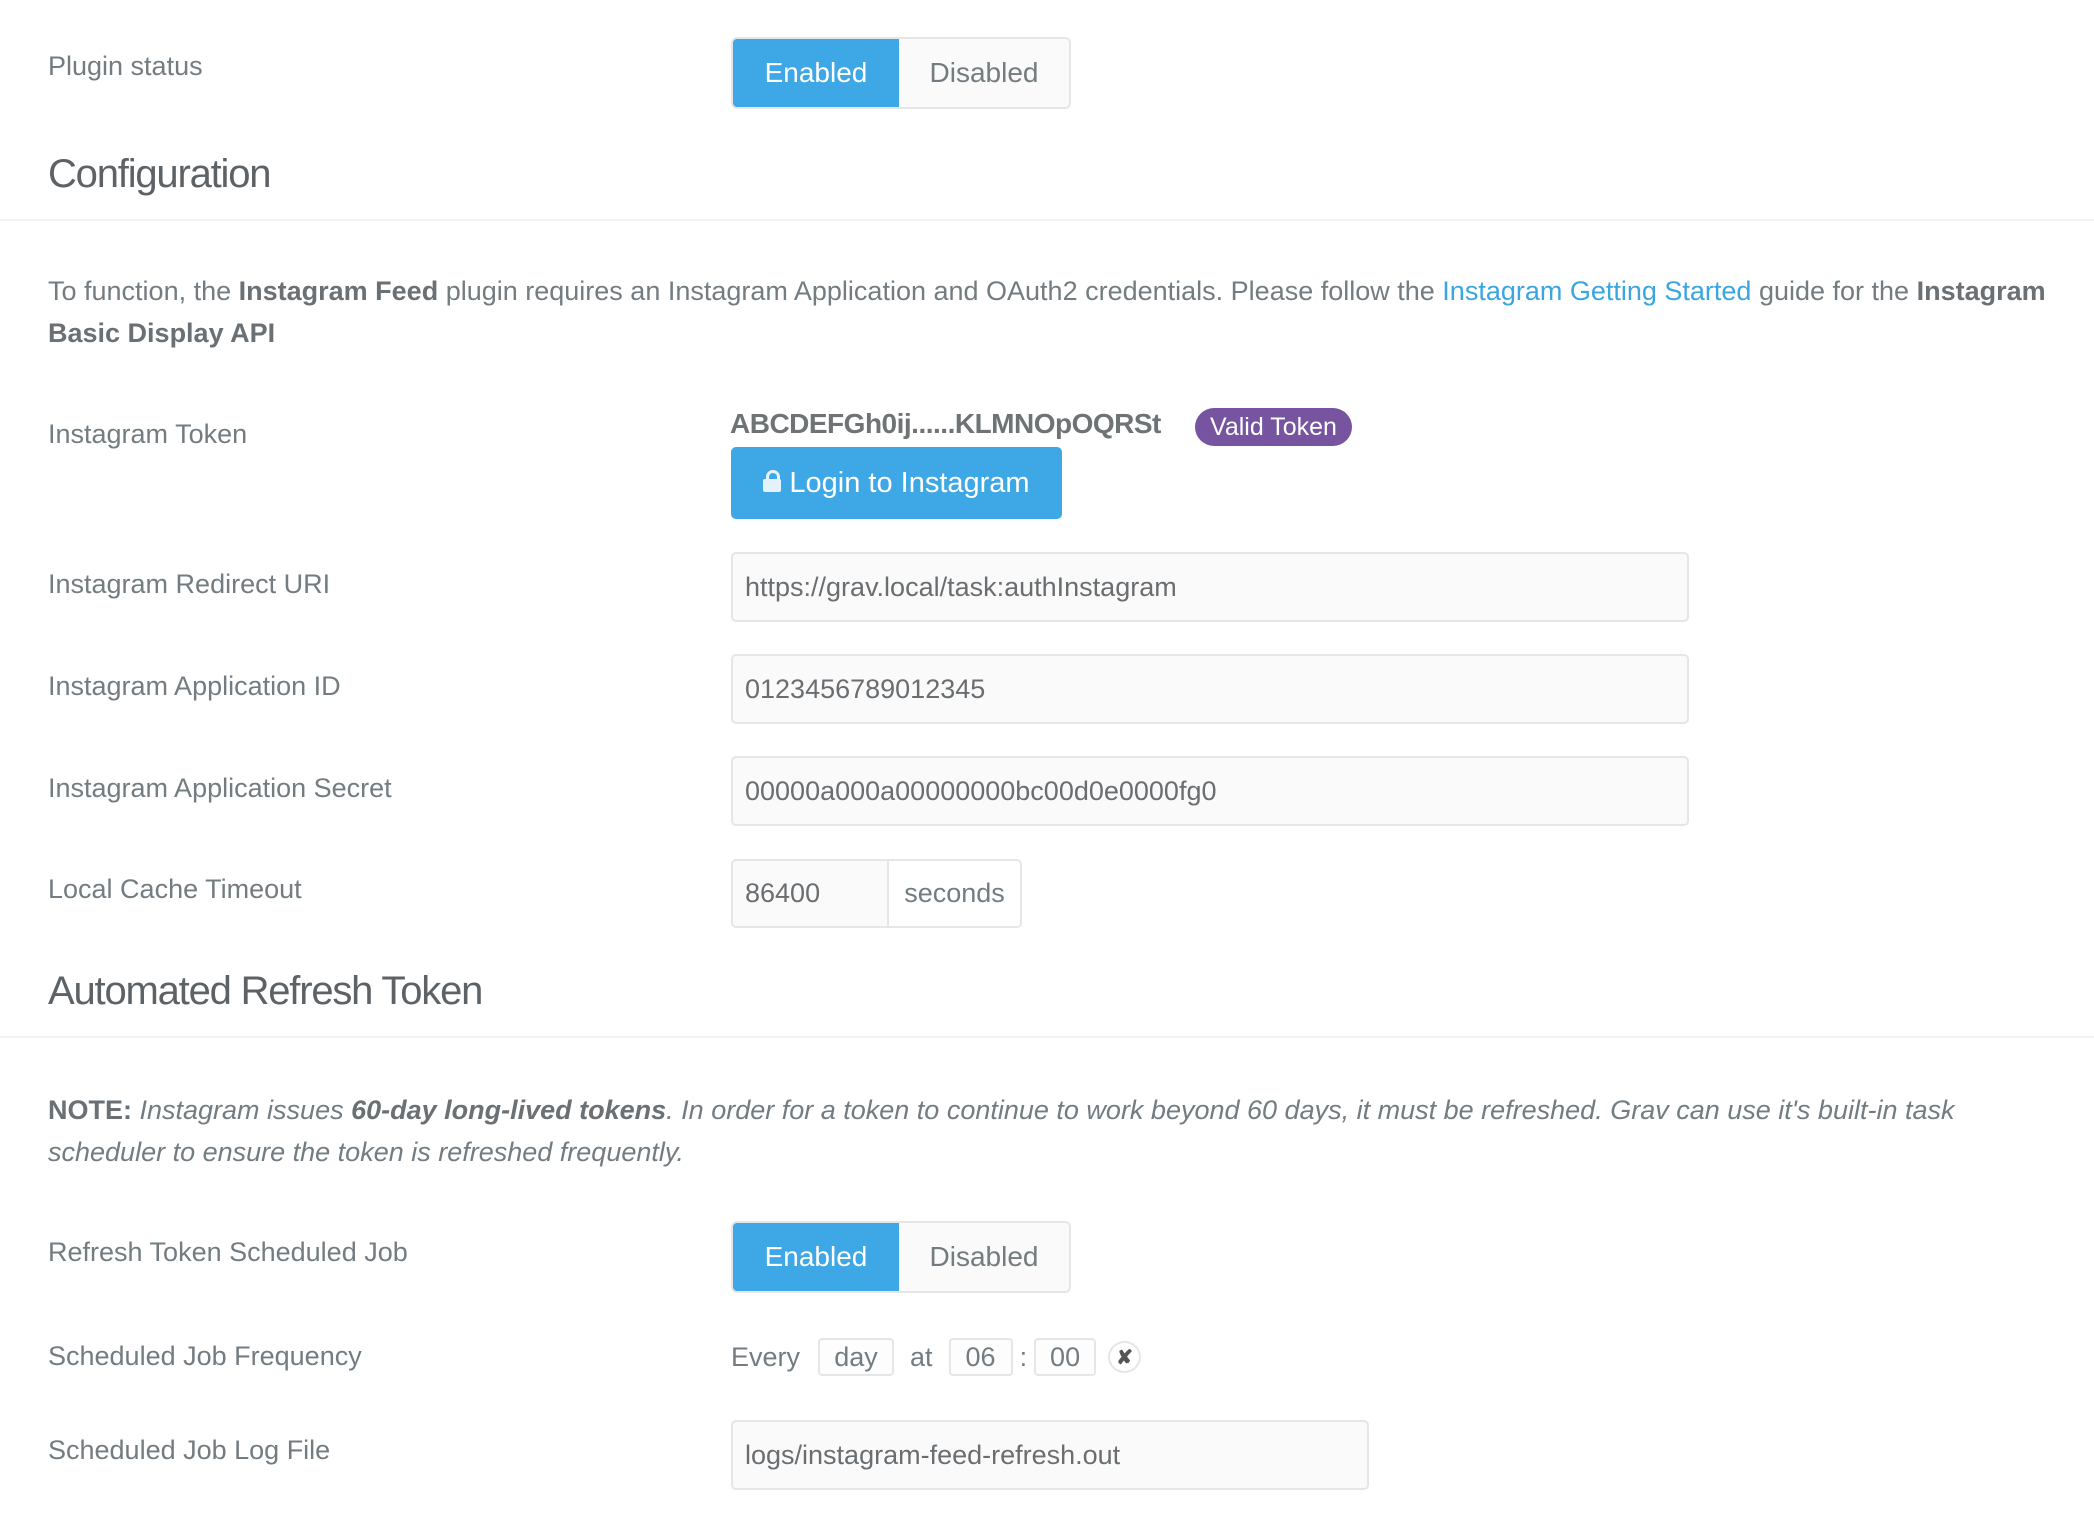 The width and height of the screenshot is (2094, 1532). Describe the element at coordinates (1596, 291) in the screenshot. I see `getting-started-link: Instagram Getting Started` at that location.